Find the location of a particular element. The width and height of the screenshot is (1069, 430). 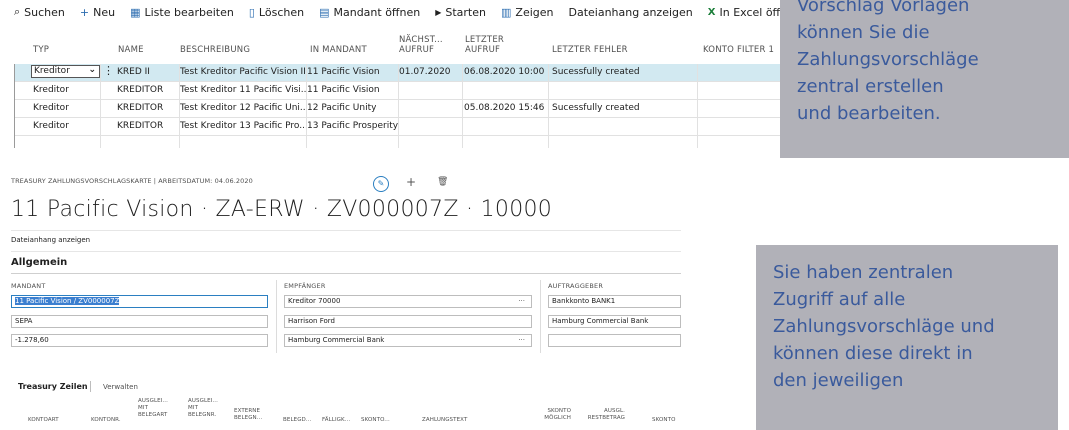

tab-verwalten: Verwalten is located at coordinates (120, 387).